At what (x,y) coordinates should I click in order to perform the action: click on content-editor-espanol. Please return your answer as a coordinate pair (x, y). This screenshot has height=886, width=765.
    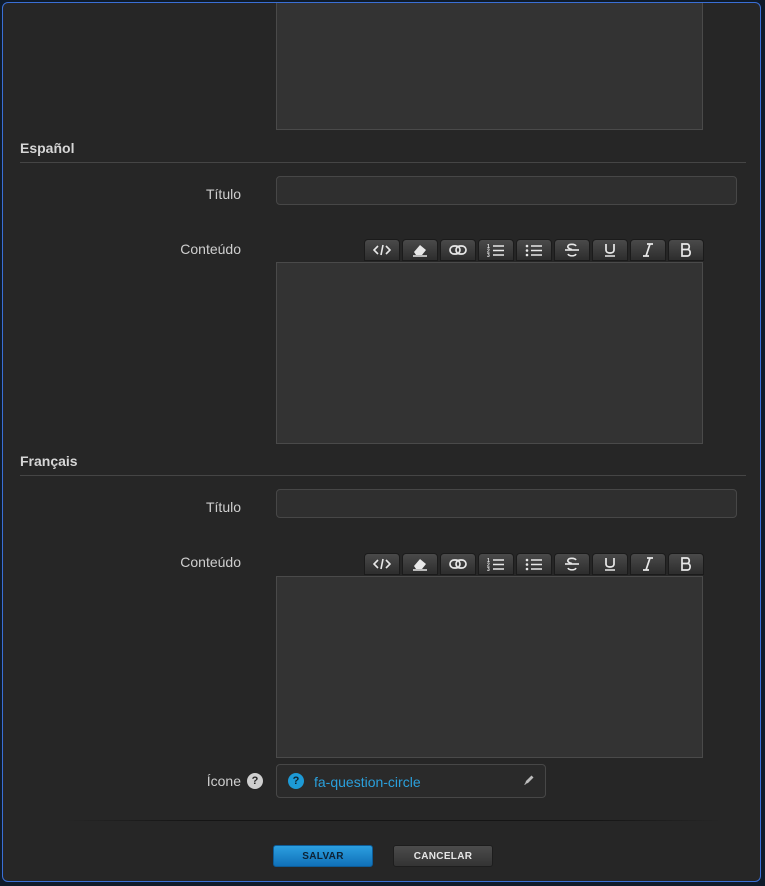
    Looking at the image, I should click on (489, 353).